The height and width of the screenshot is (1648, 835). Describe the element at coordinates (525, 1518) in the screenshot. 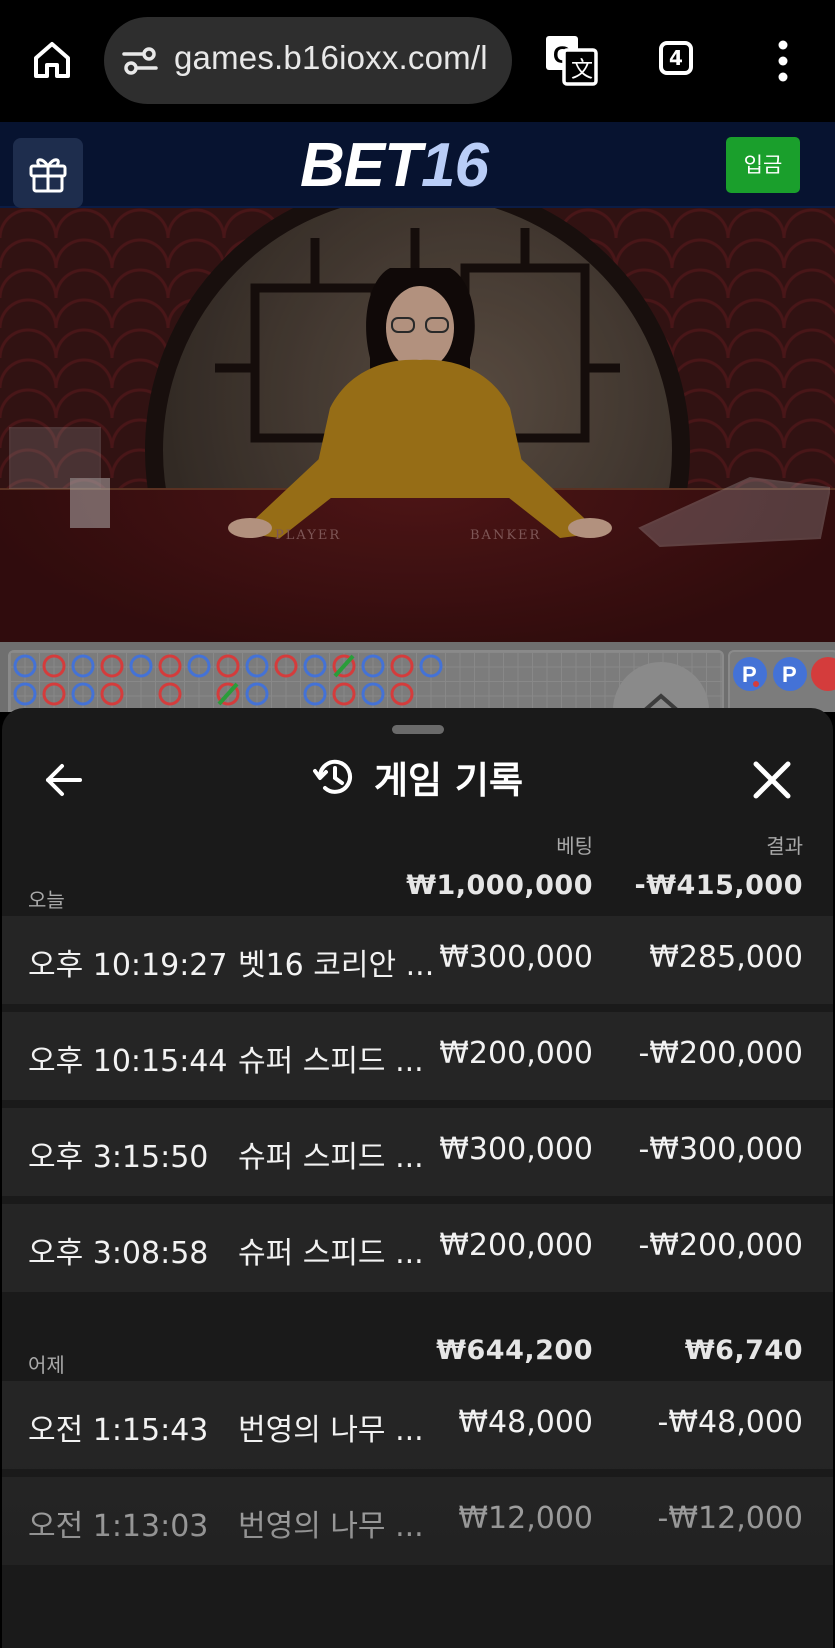

I see `row-bet: ₩12,000` at that location.